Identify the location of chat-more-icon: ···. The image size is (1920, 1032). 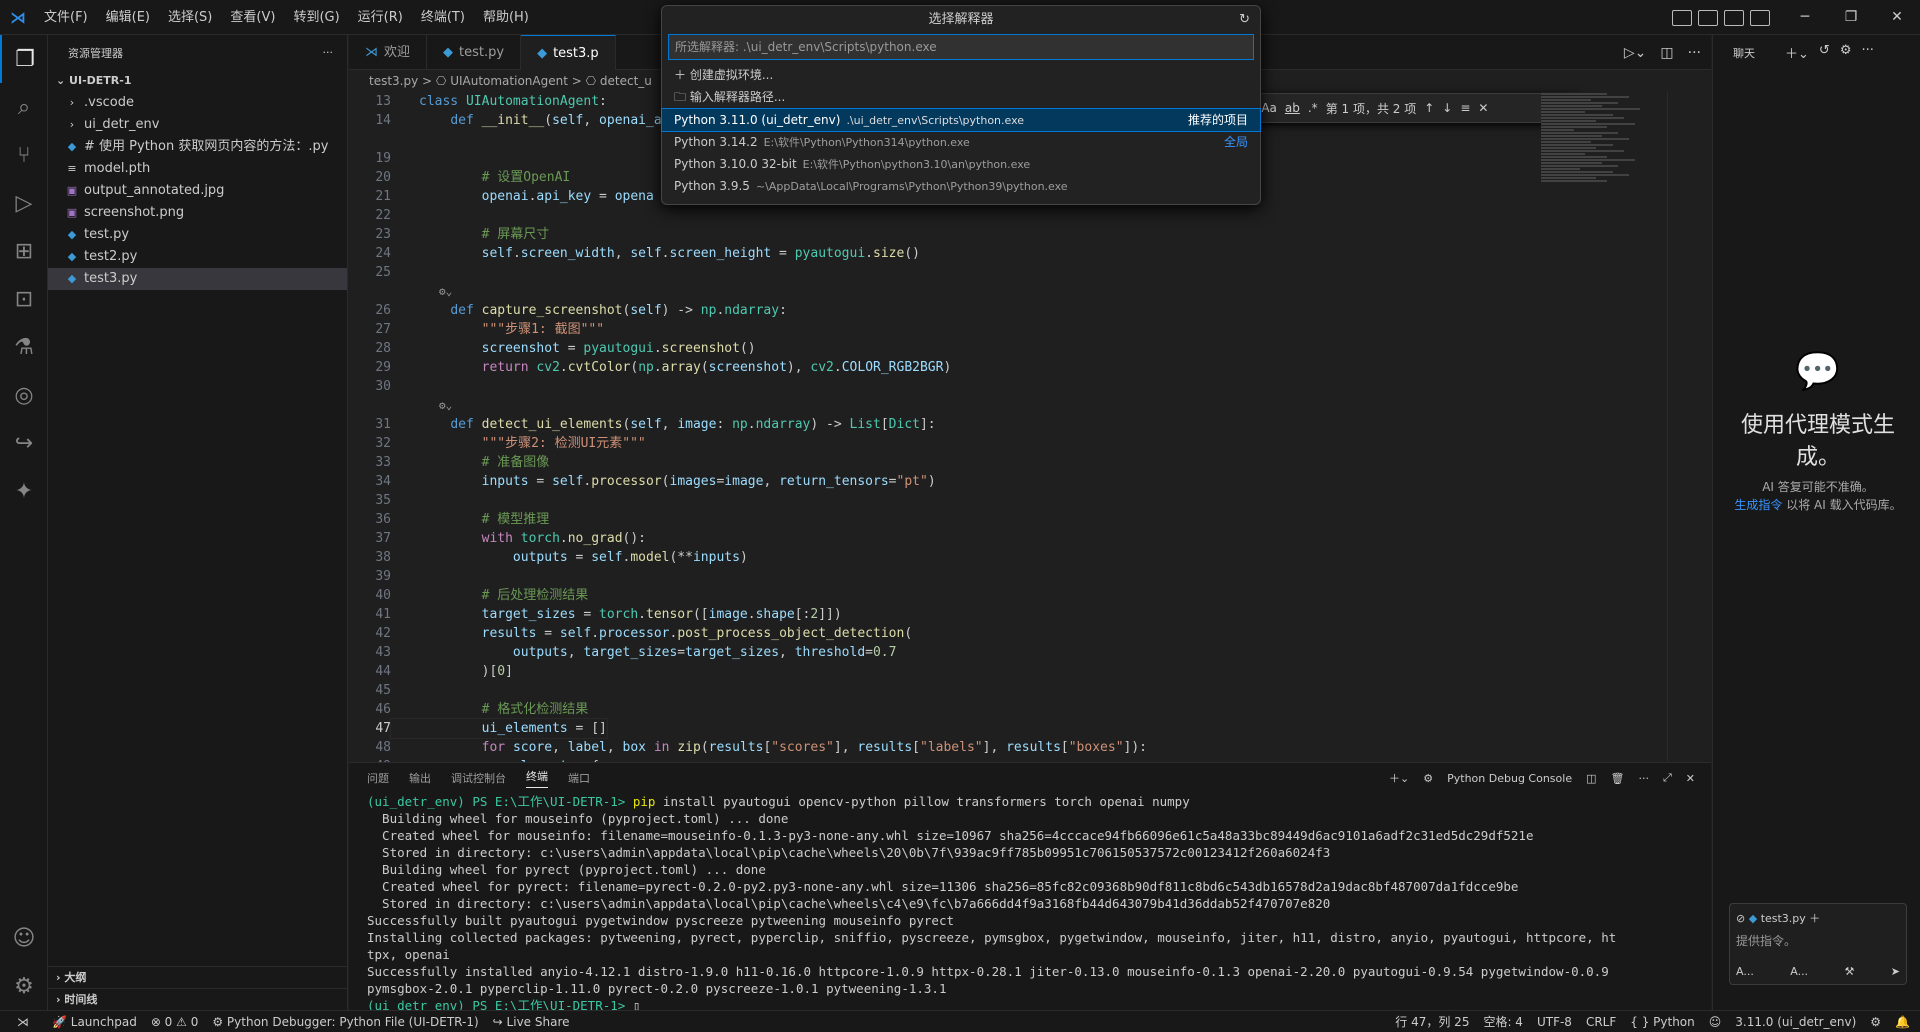
(1867, 52).